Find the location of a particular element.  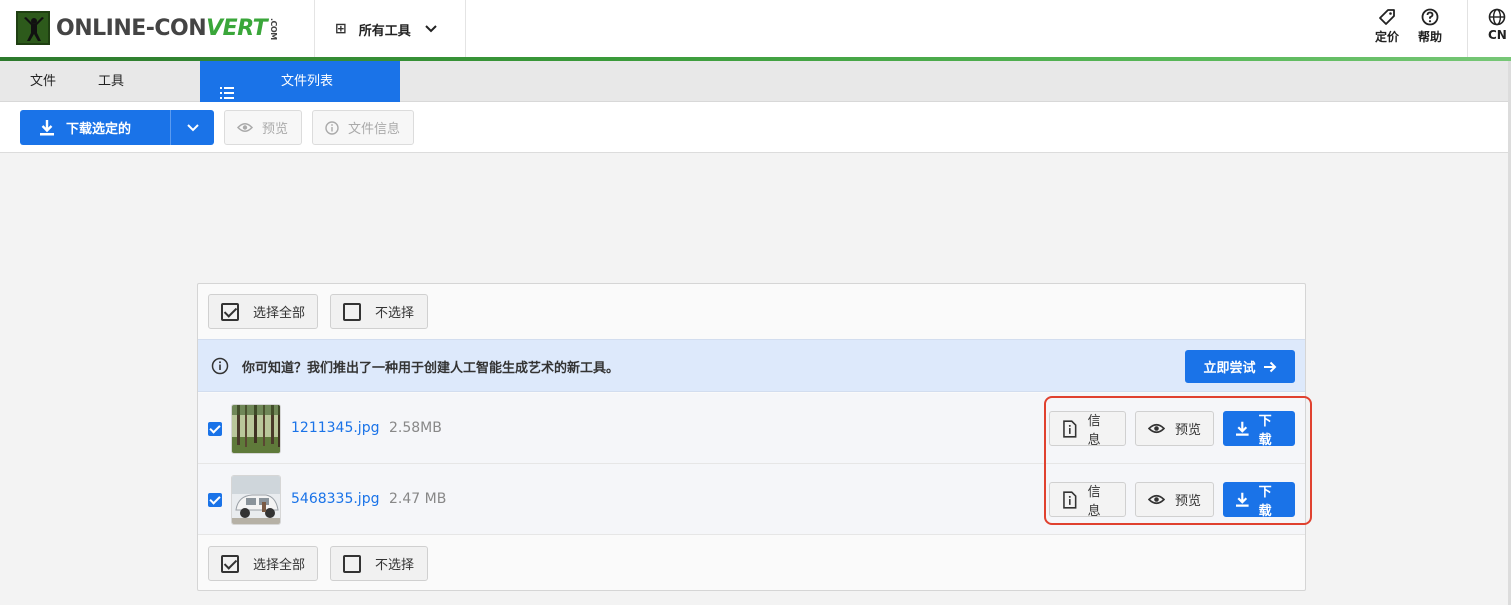

arrow-right-icon is located at coordinates (1269, 366).